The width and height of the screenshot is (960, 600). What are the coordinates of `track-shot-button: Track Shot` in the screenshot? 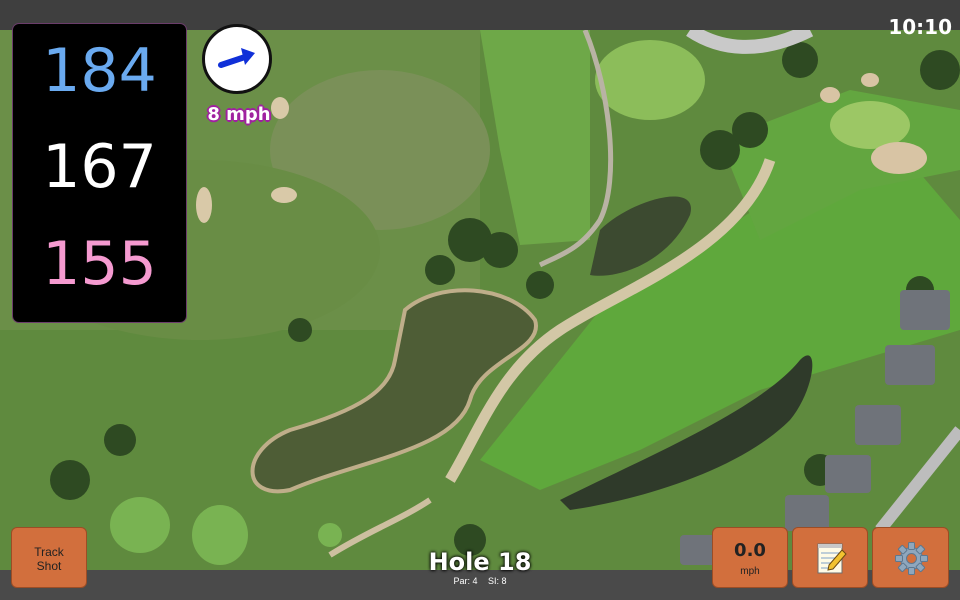 It's located at (49, 557).